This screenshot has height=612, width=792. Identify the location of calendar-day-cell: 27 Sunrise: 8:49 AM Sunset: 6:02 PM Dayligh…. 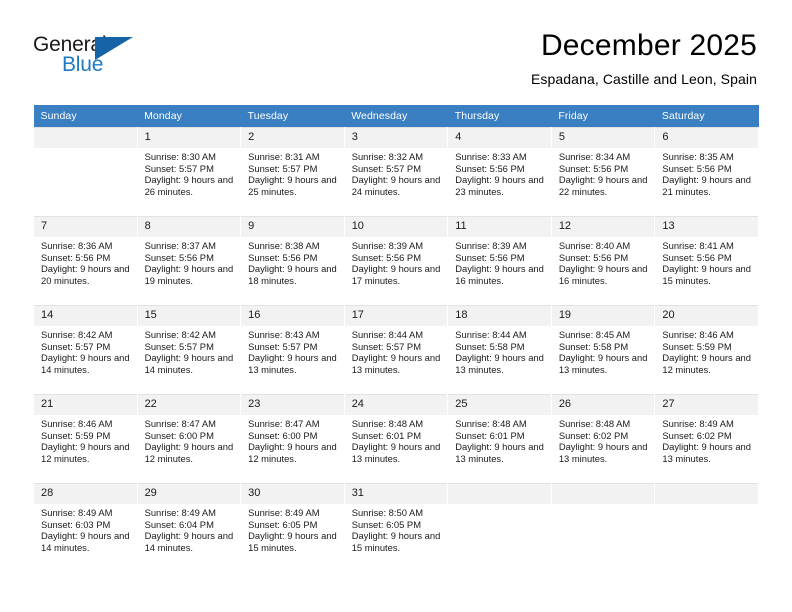
(706, 439).